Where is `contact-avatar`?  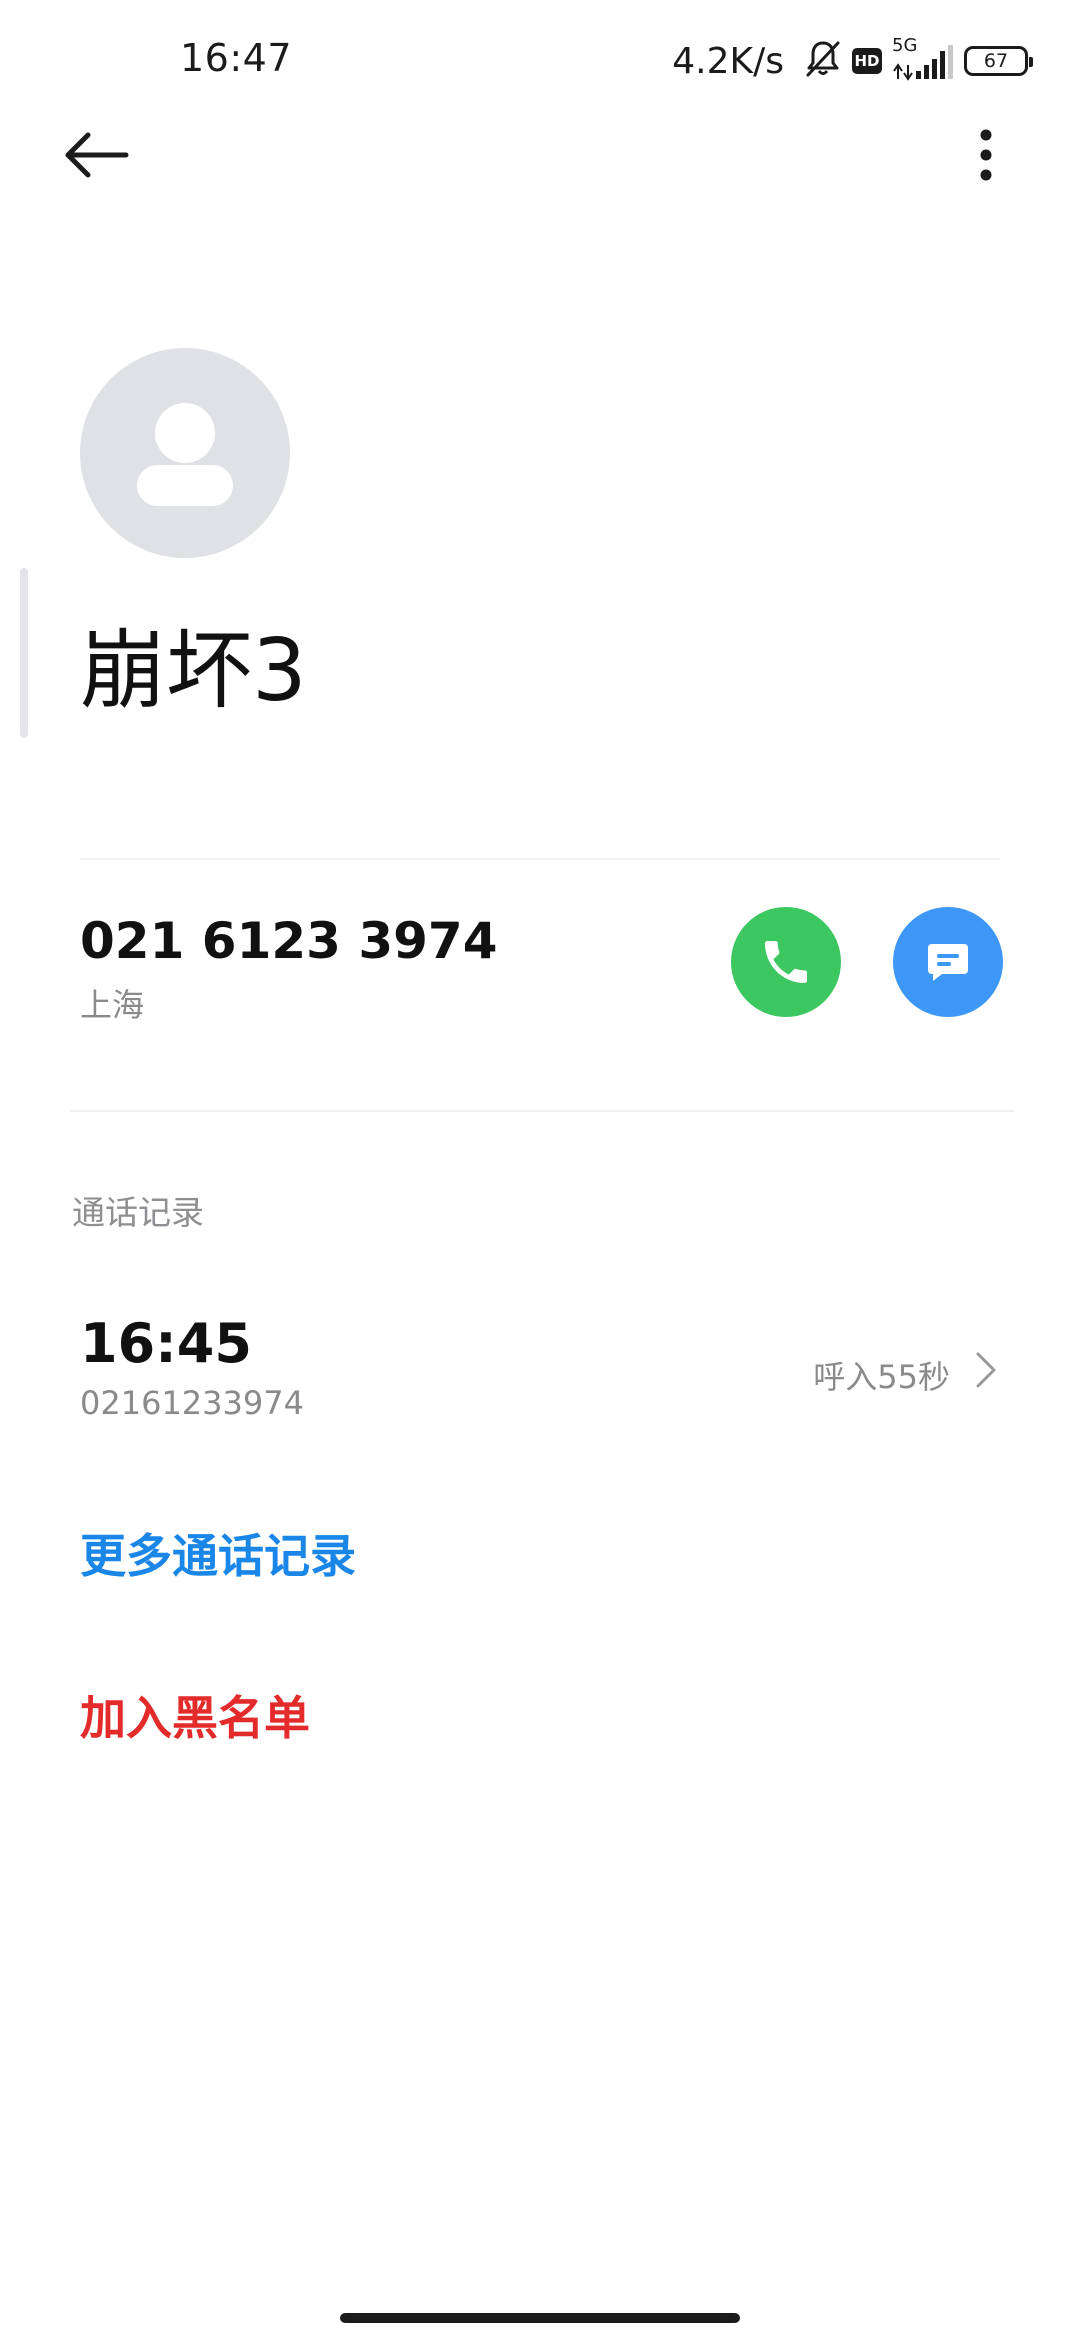
contact-avatar is located at coordinates (185, 453).